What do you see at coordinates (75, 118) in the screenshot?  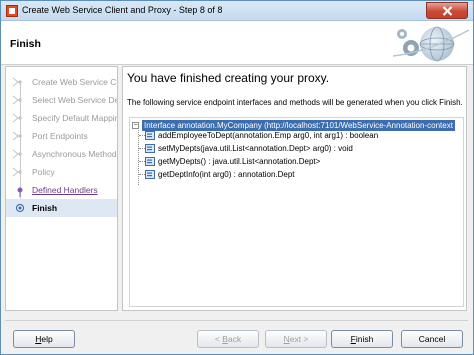 I see `step-label: Specify Default Mapping` at bounding box center [75, 118].